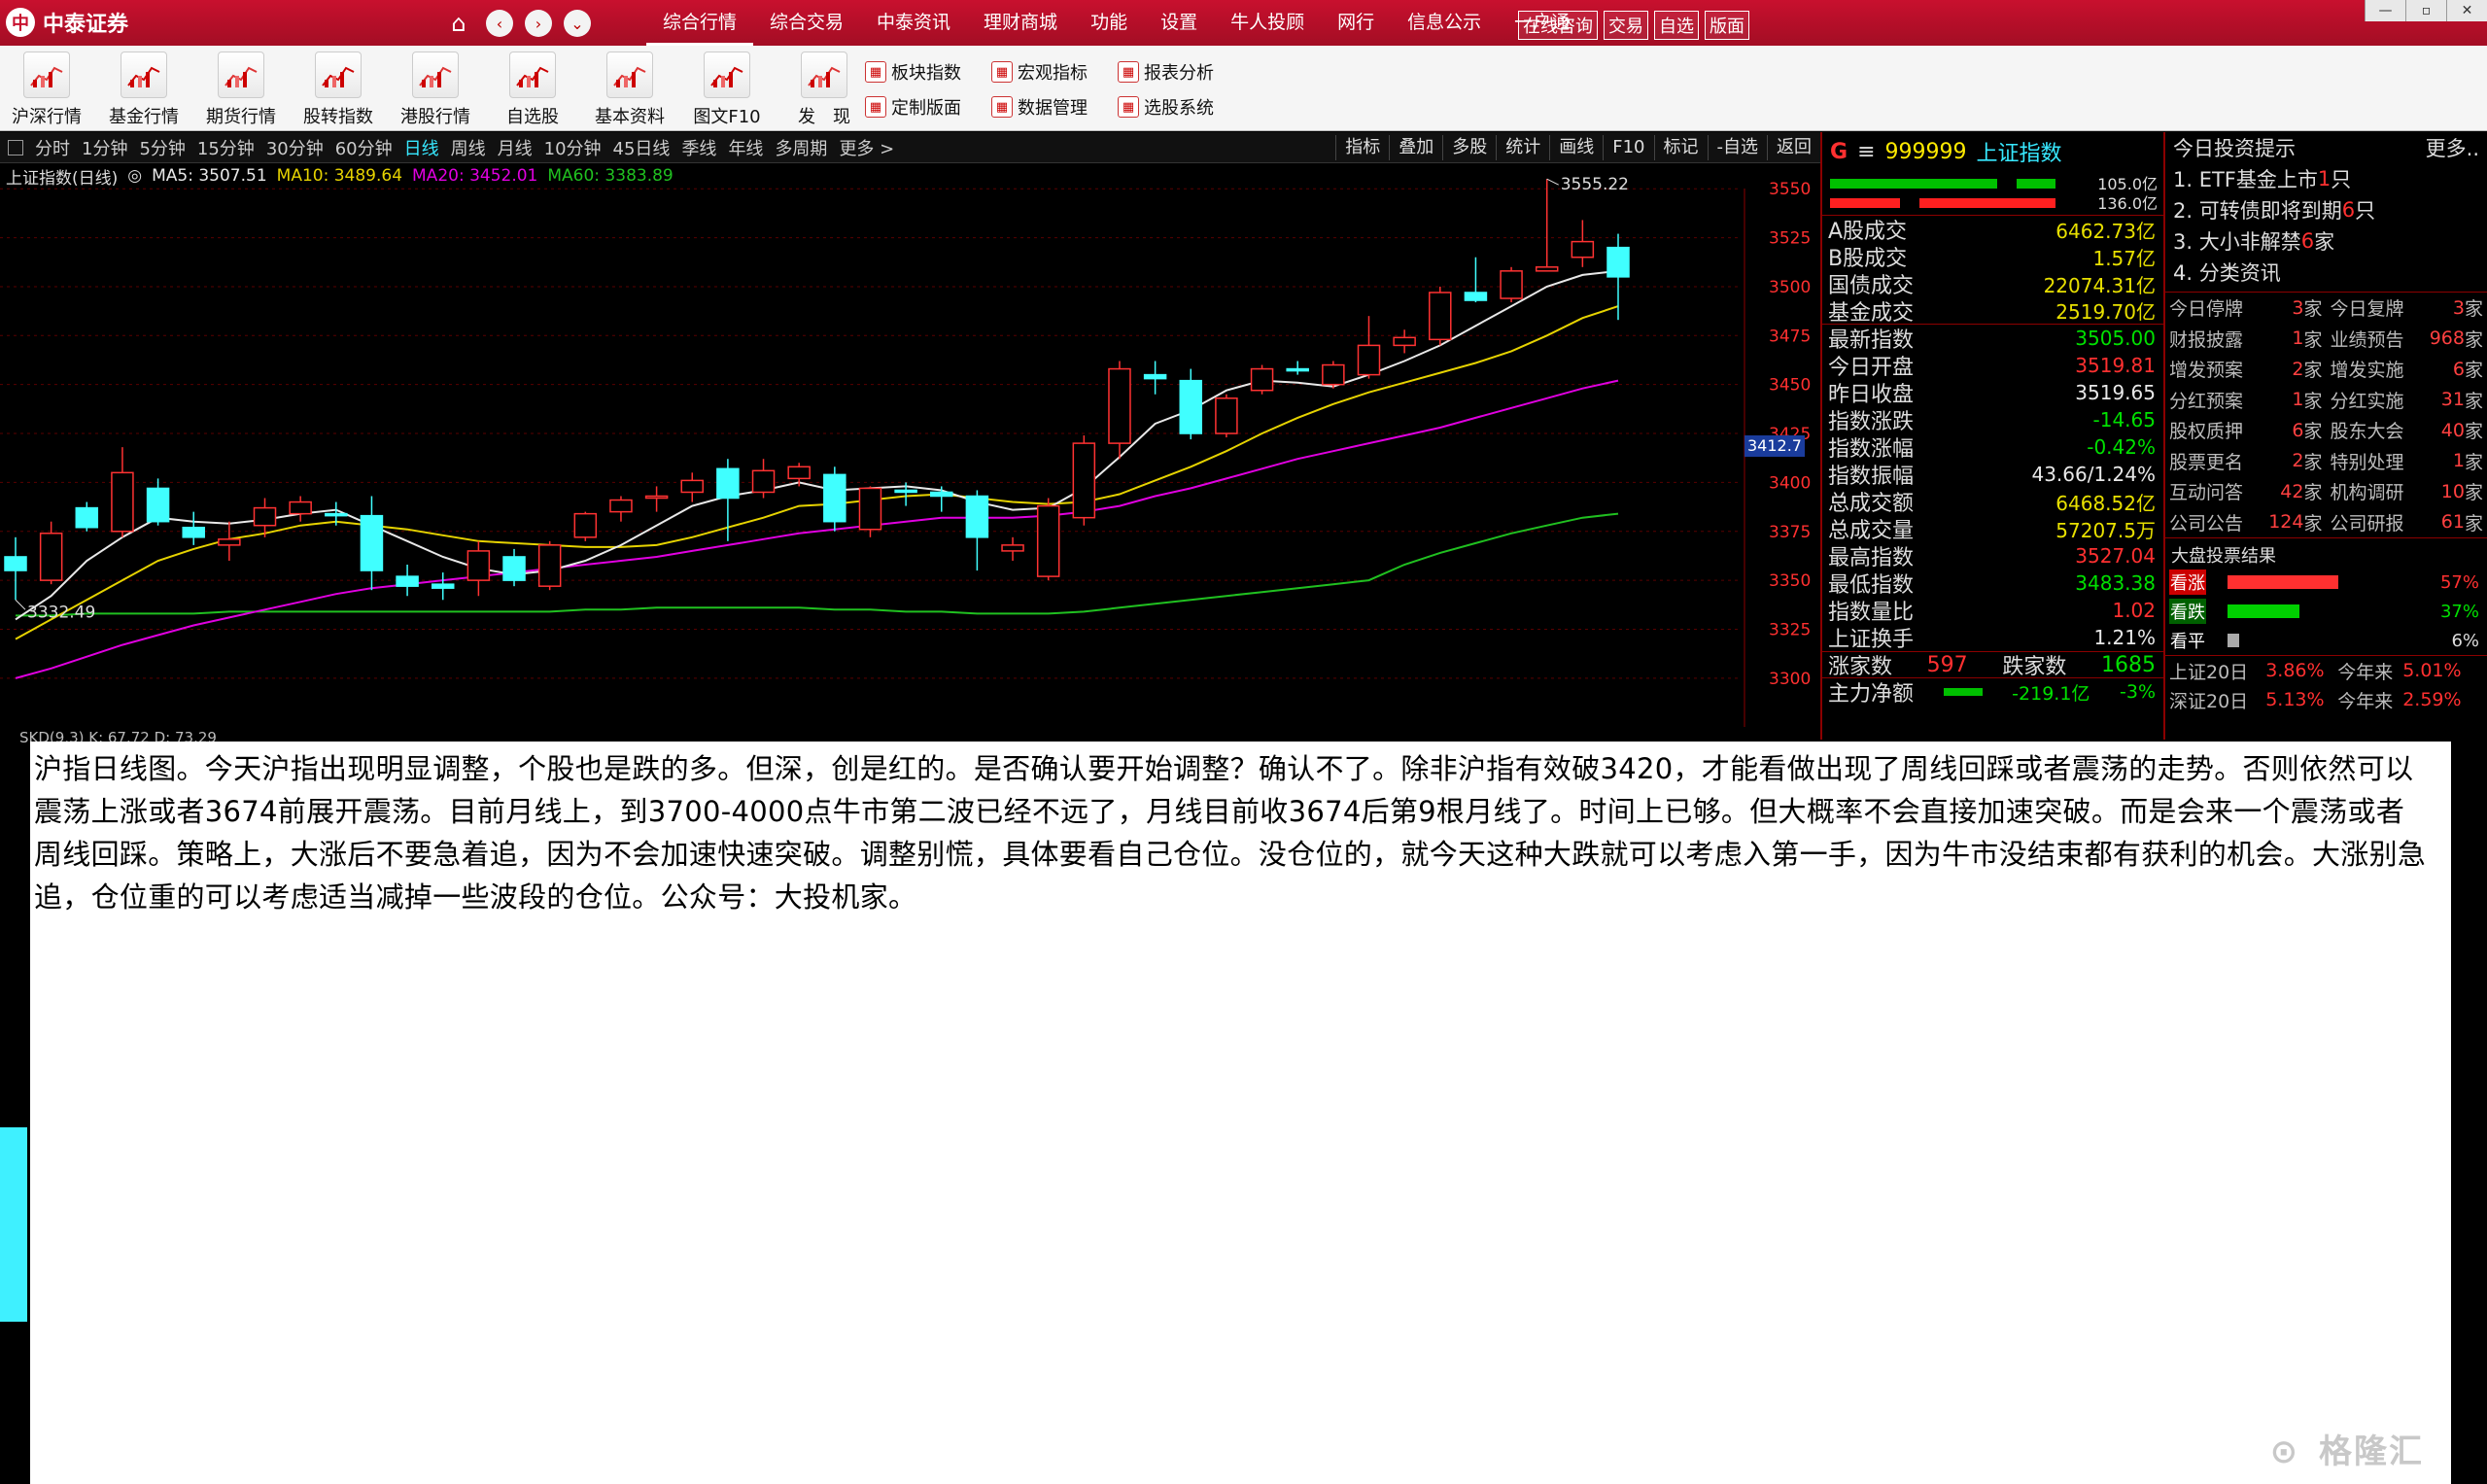 The height and width of the screenshot is (1484, 2487). What do you see at coordinates (2407, 308) in the screenshot?
I see `stat-item-1: 今日复牌 3 家` at bounding box center [2407, 308].